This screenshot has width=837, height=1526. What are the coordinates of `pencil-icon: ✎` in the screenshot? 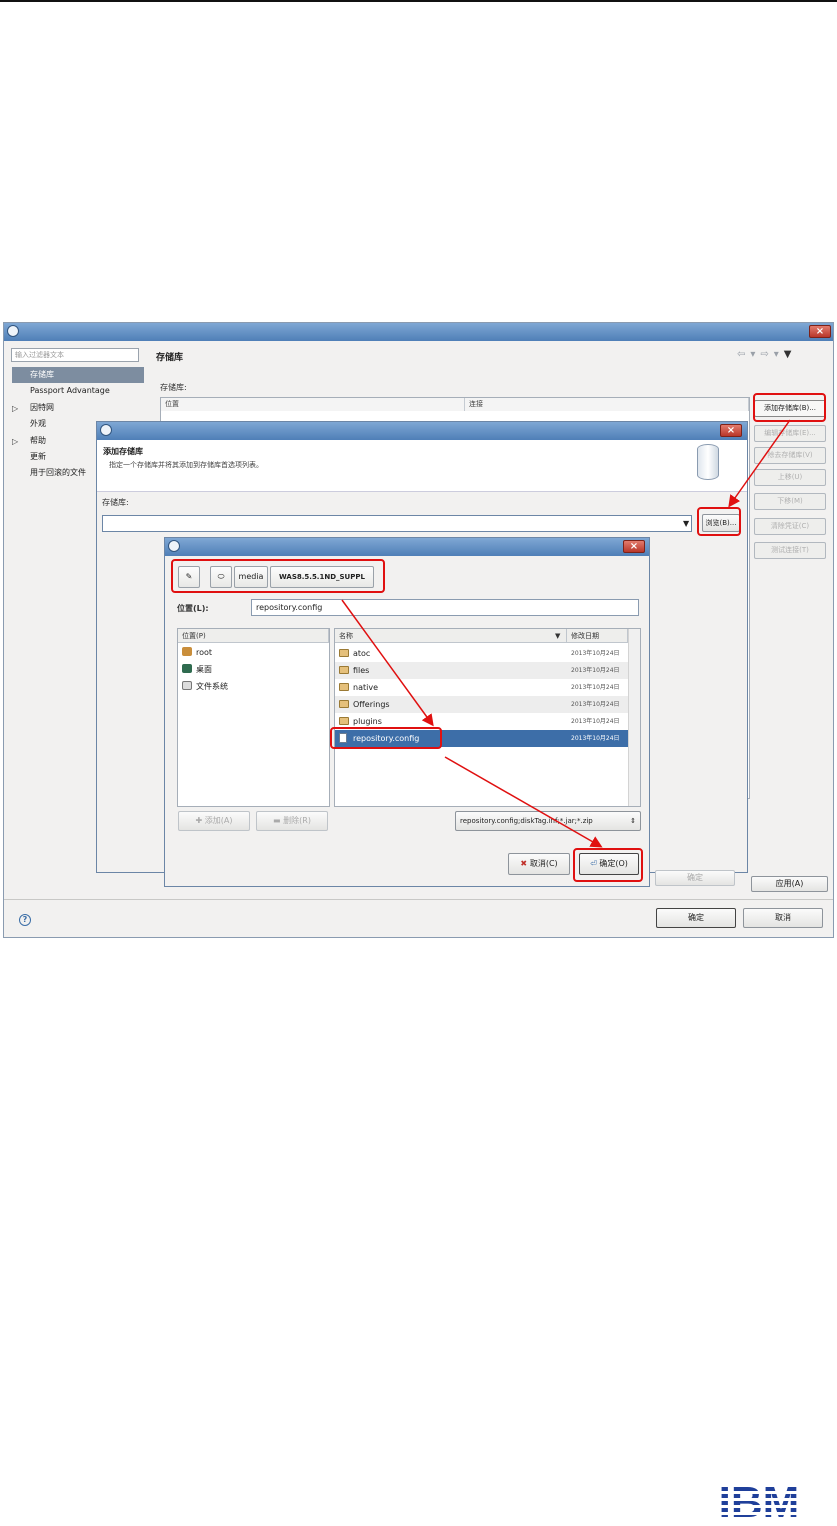 It's located at (189, 576).